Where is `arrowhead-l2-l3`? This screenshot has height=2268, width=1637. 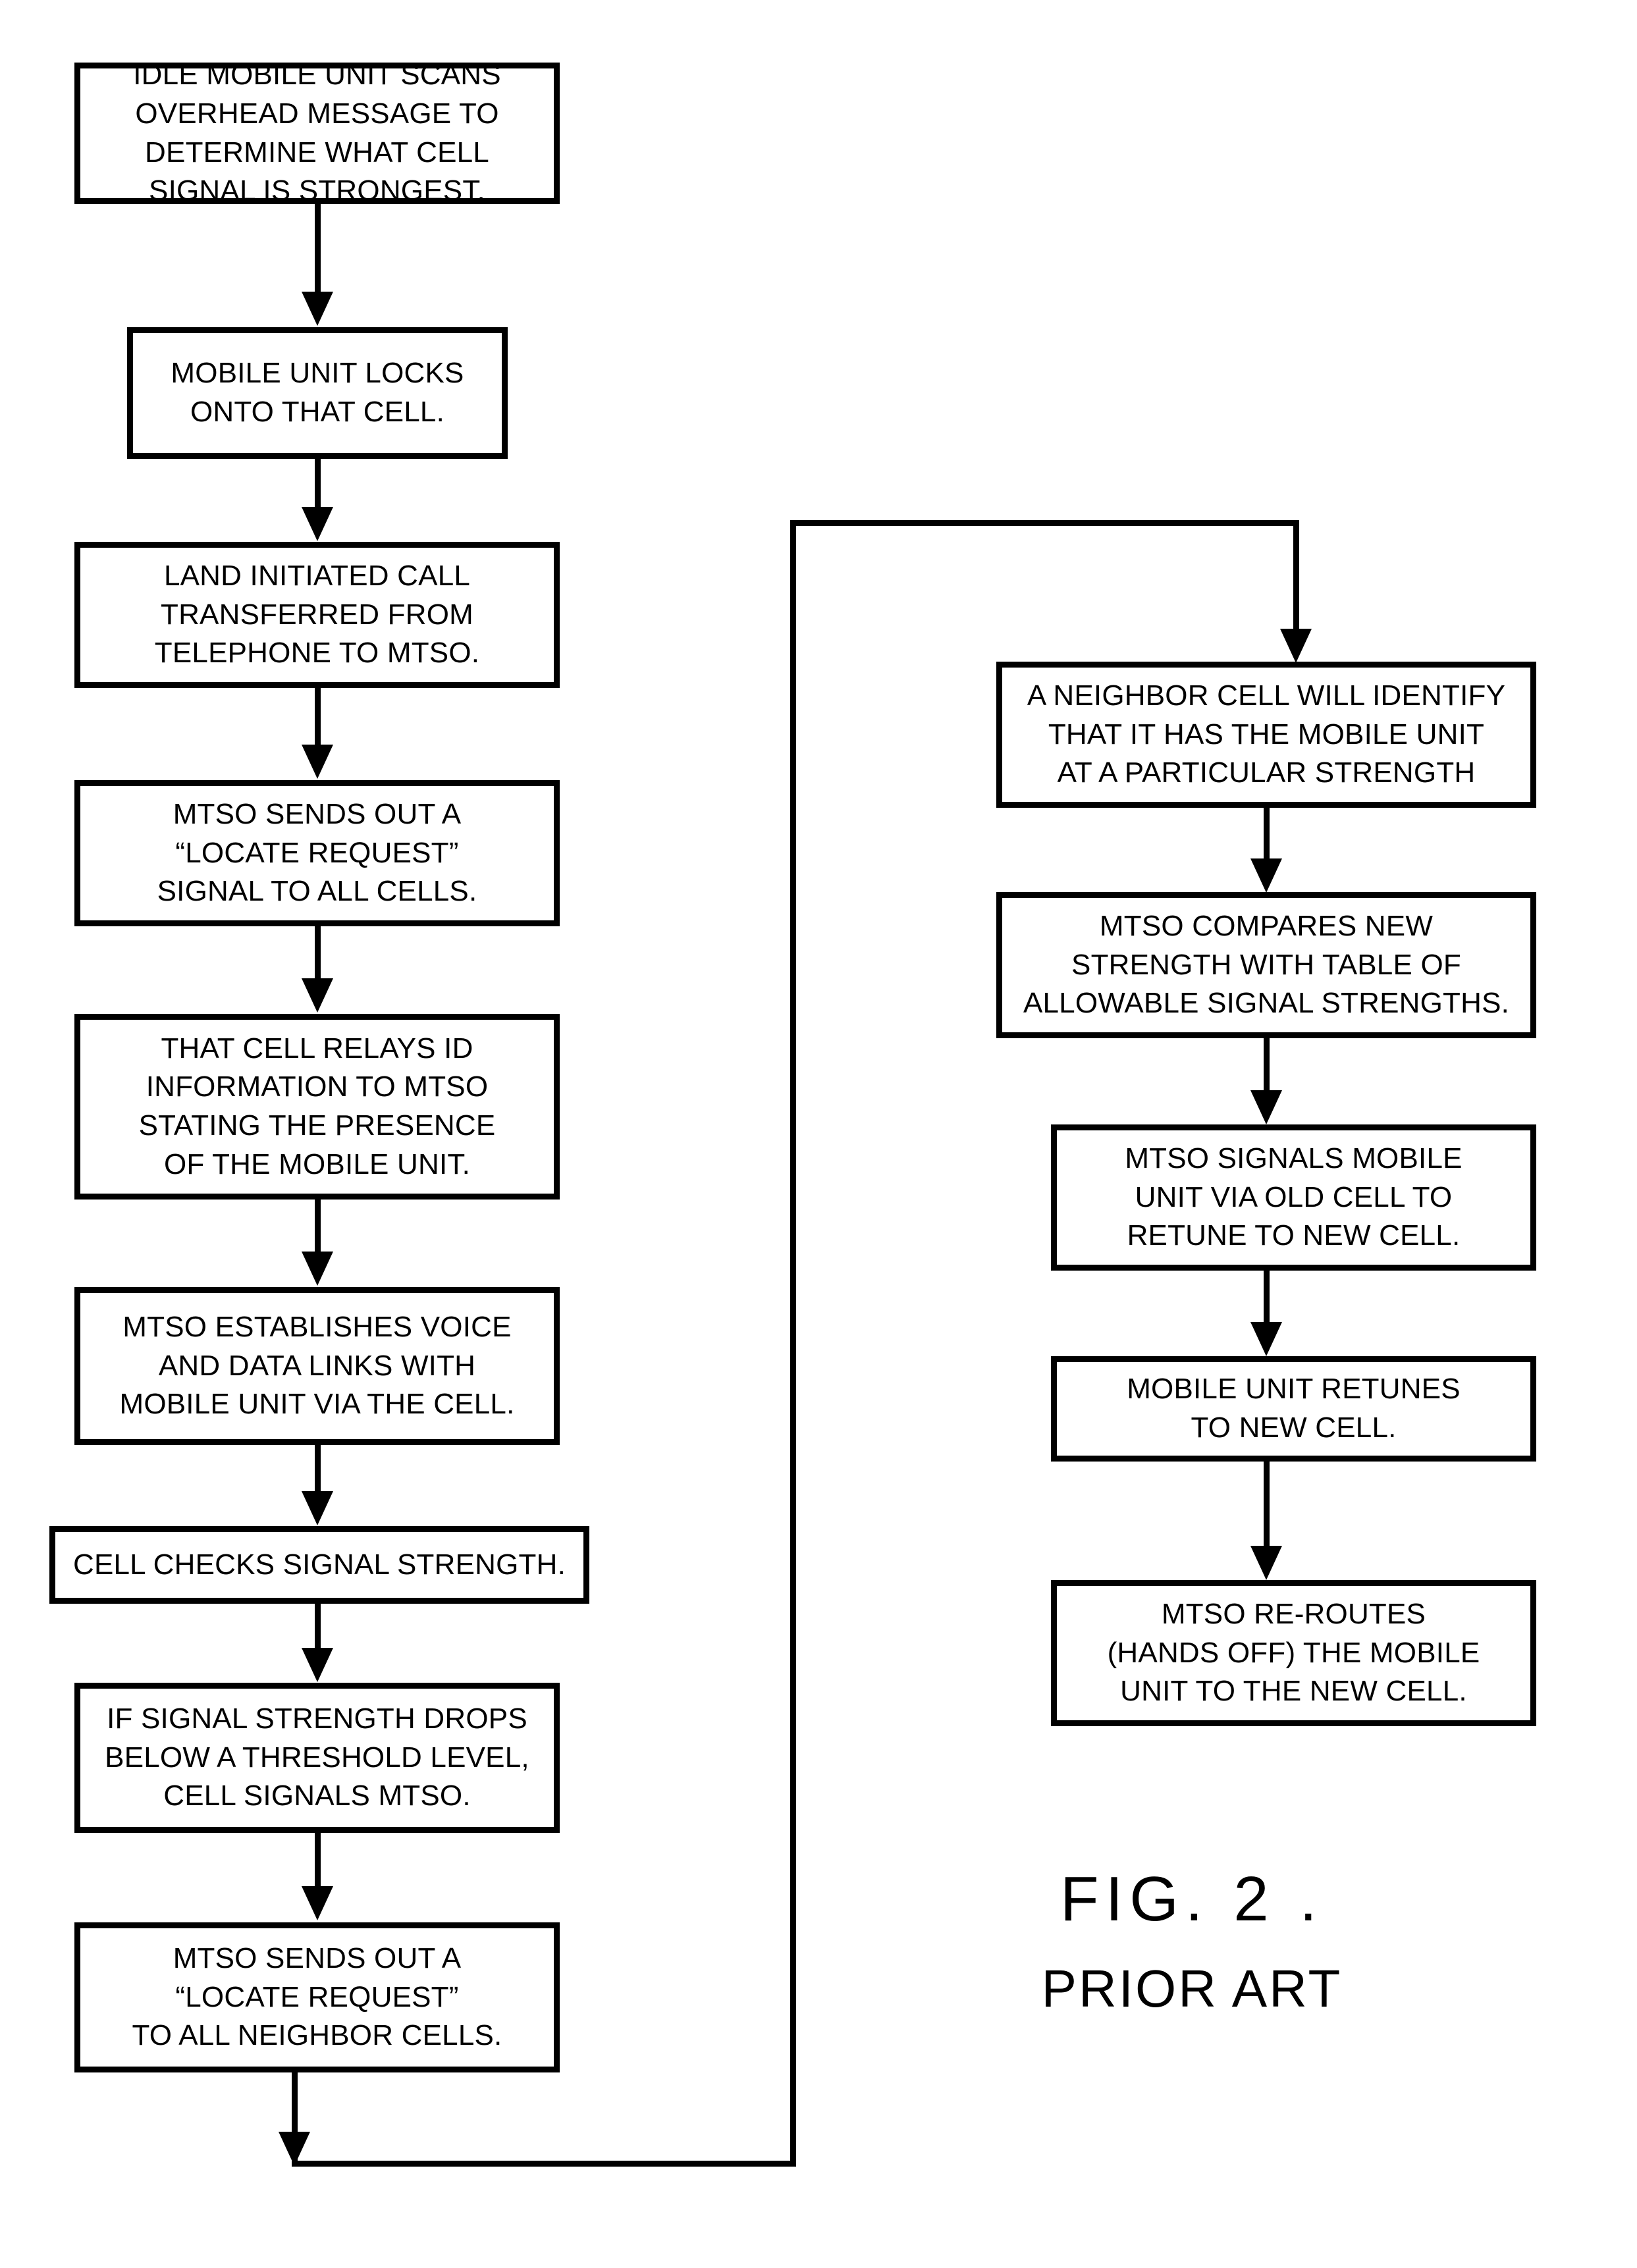
arrowhead-l2-l3 is located at coordinates (317, 524).